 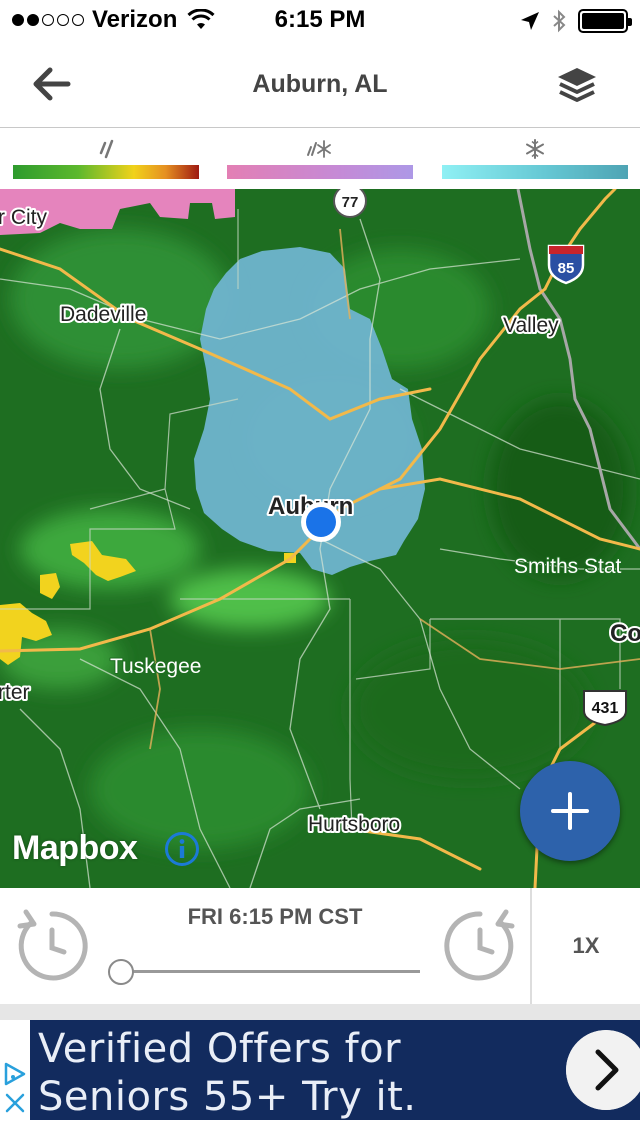 What do you see at coordinates (530, 21) in the screenshot?
I see `location-arrow-icon` at bounding box center [530, 21].